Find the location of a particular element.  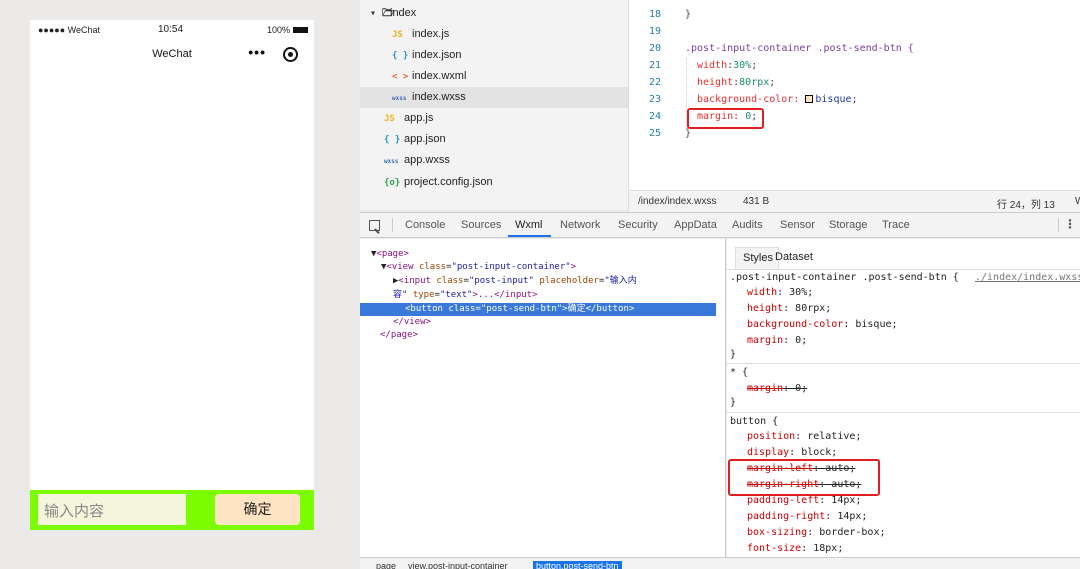

css-value: block; is located at coordinates (819, 452).